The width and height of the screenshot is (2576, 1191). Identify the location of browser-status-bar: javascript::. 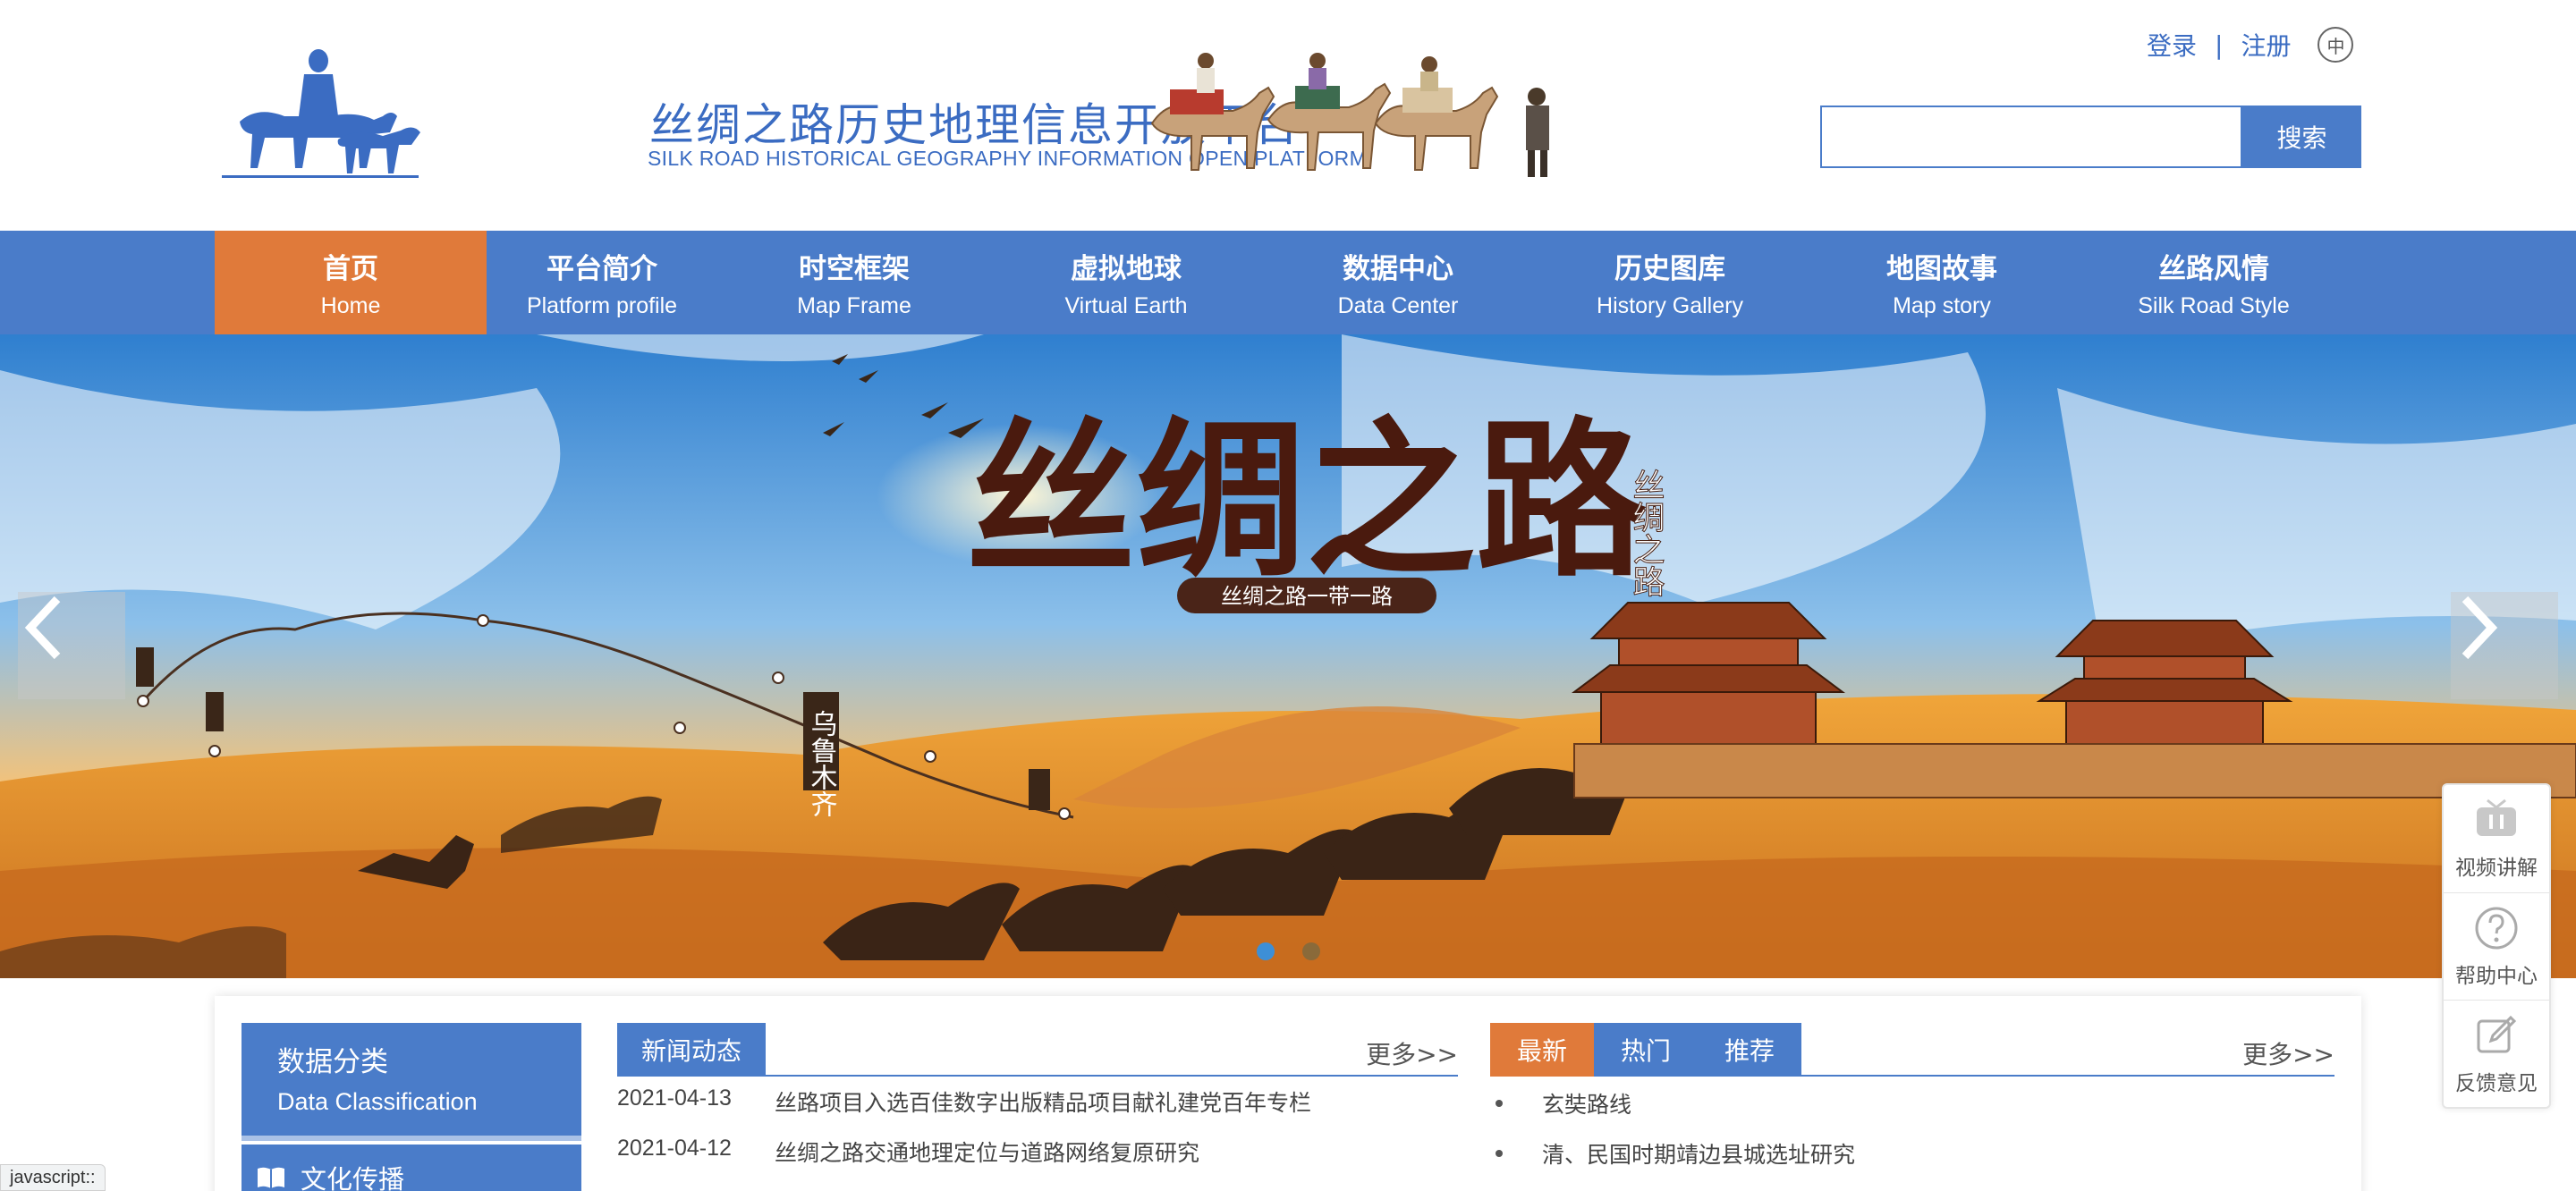
(53, 1177).